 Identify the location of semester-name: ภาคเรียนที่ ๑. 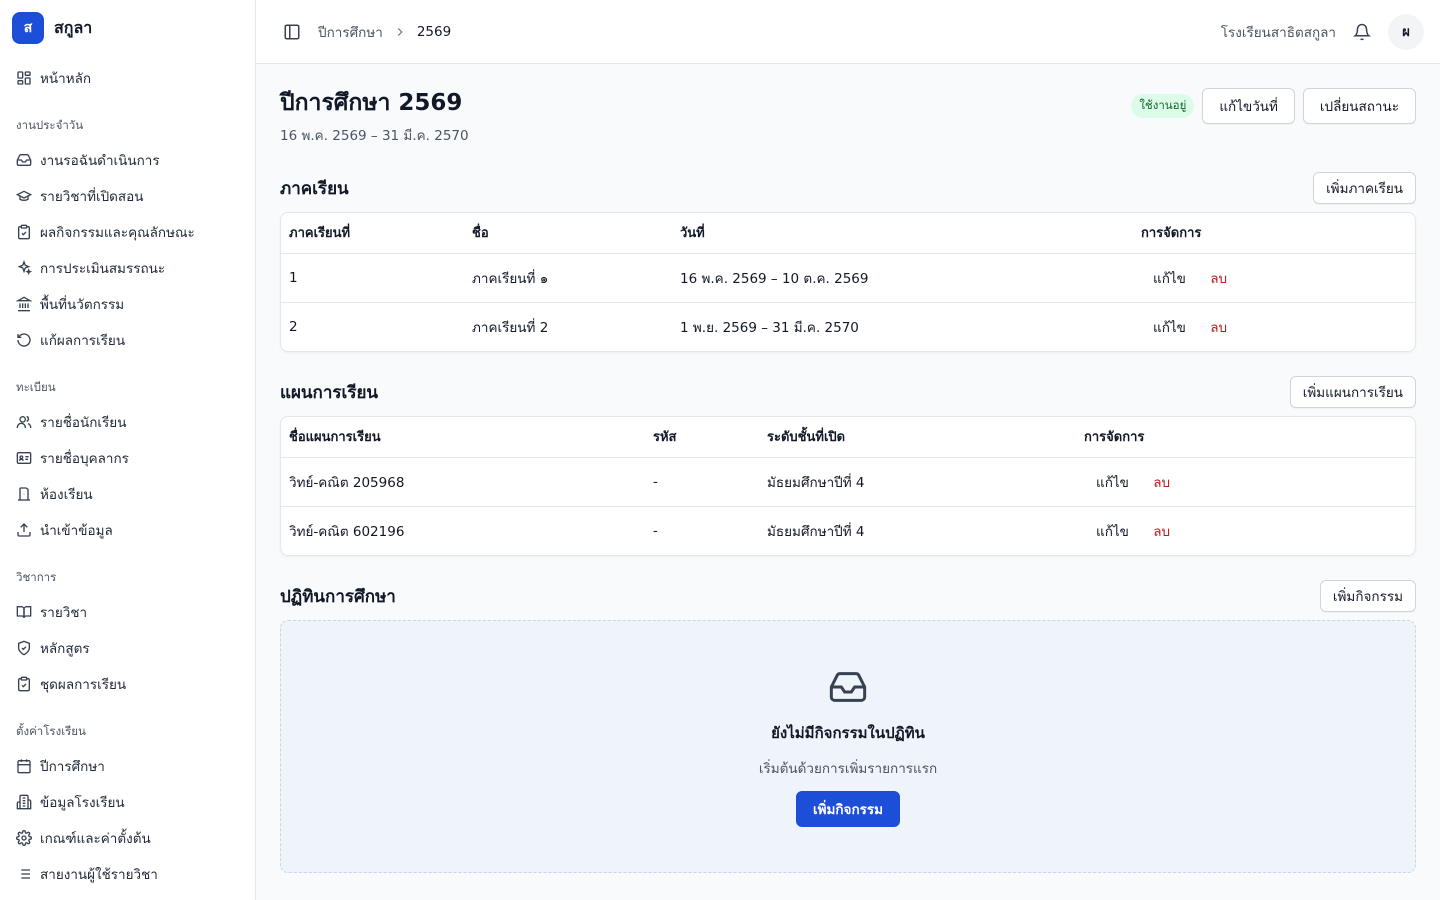
(568, 278).